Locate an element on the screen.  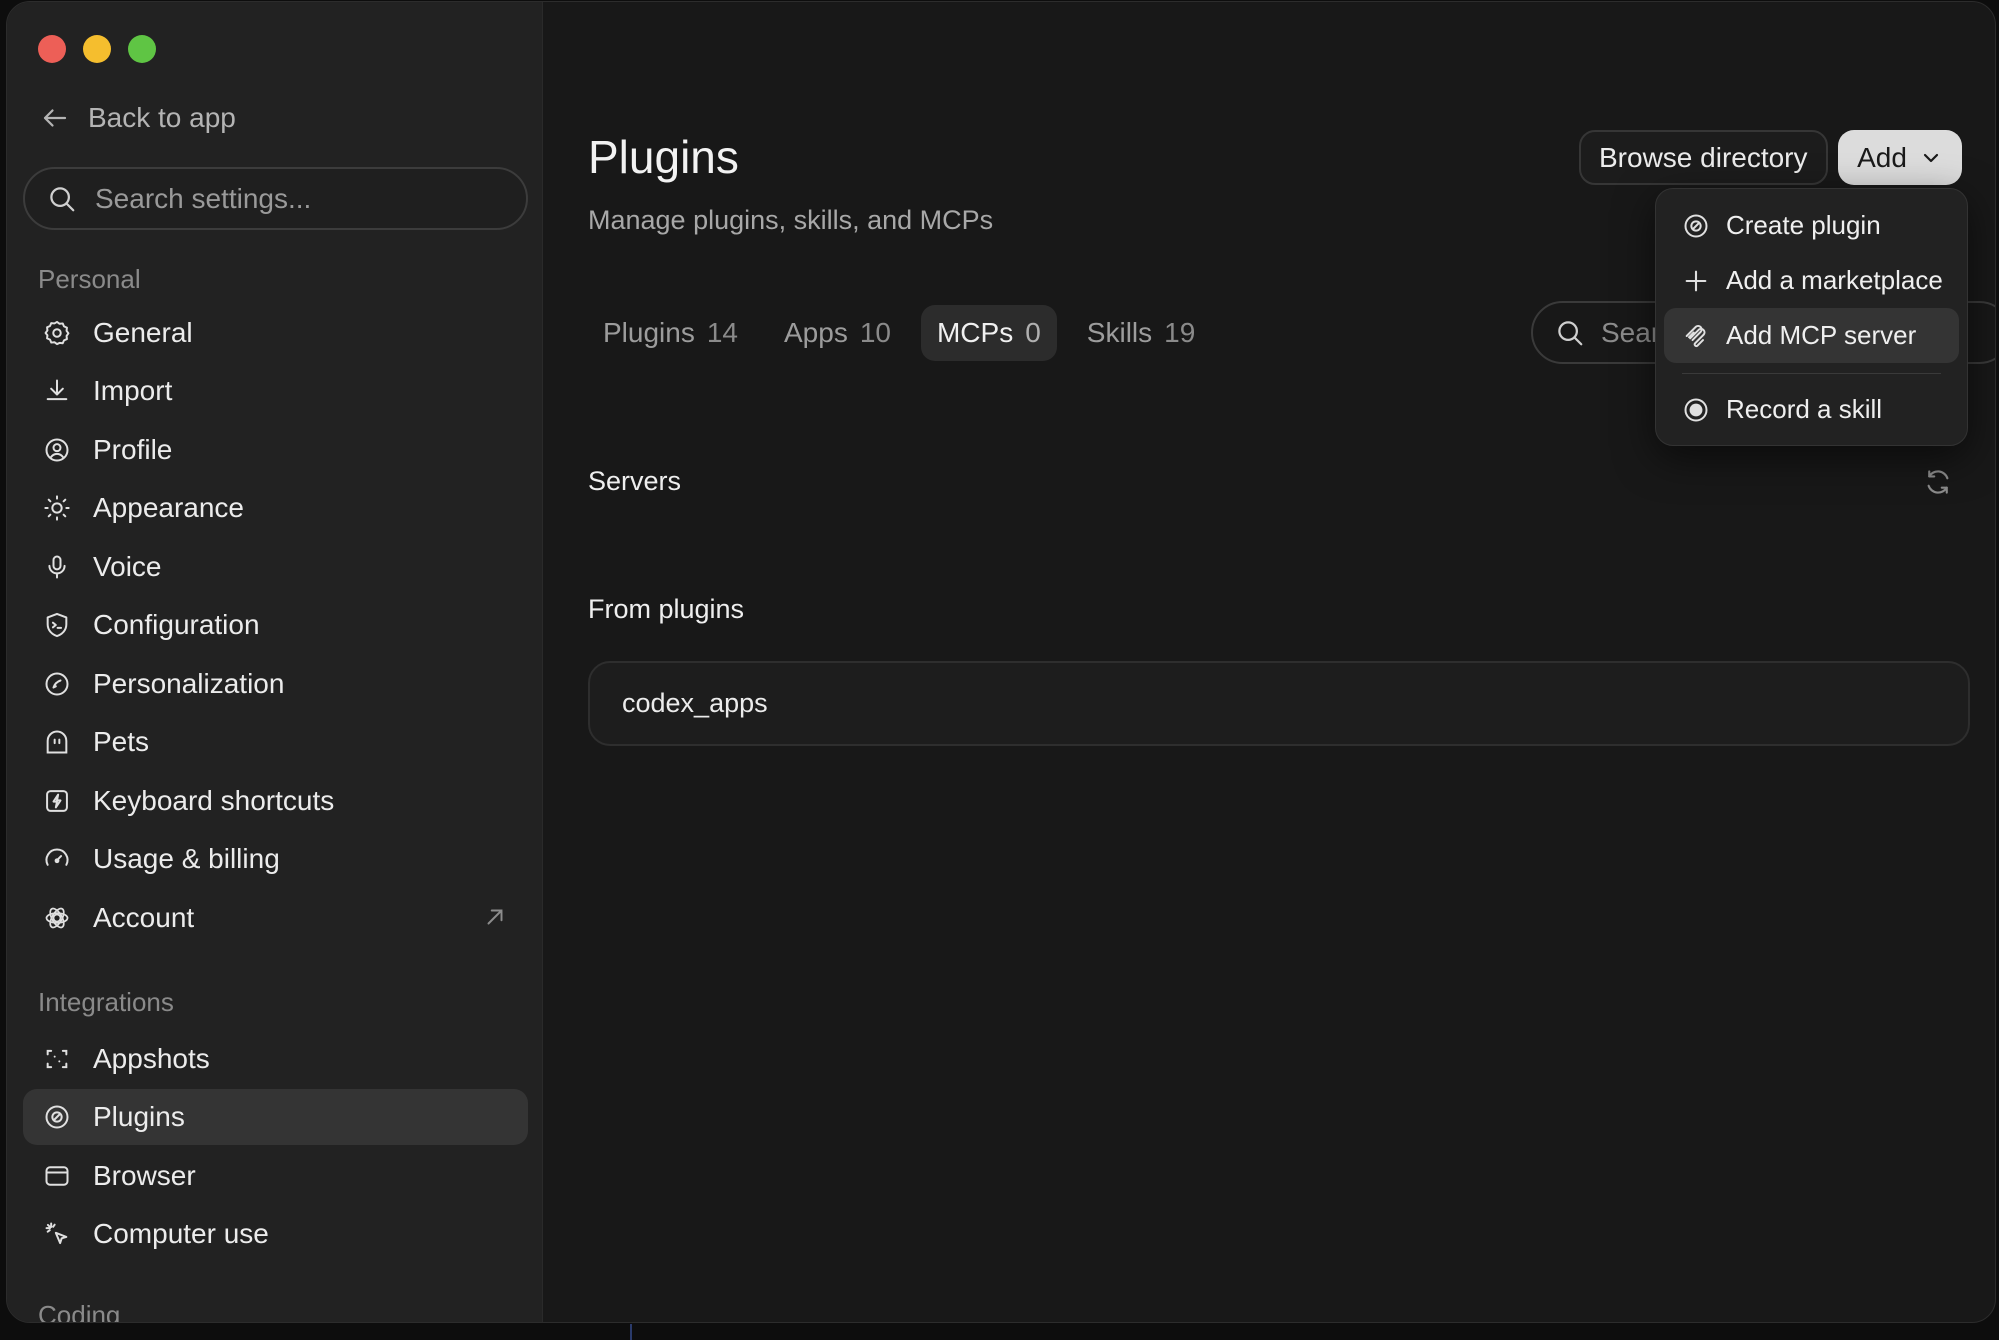
tab-label: Apps is located at coordinates (816, 332).